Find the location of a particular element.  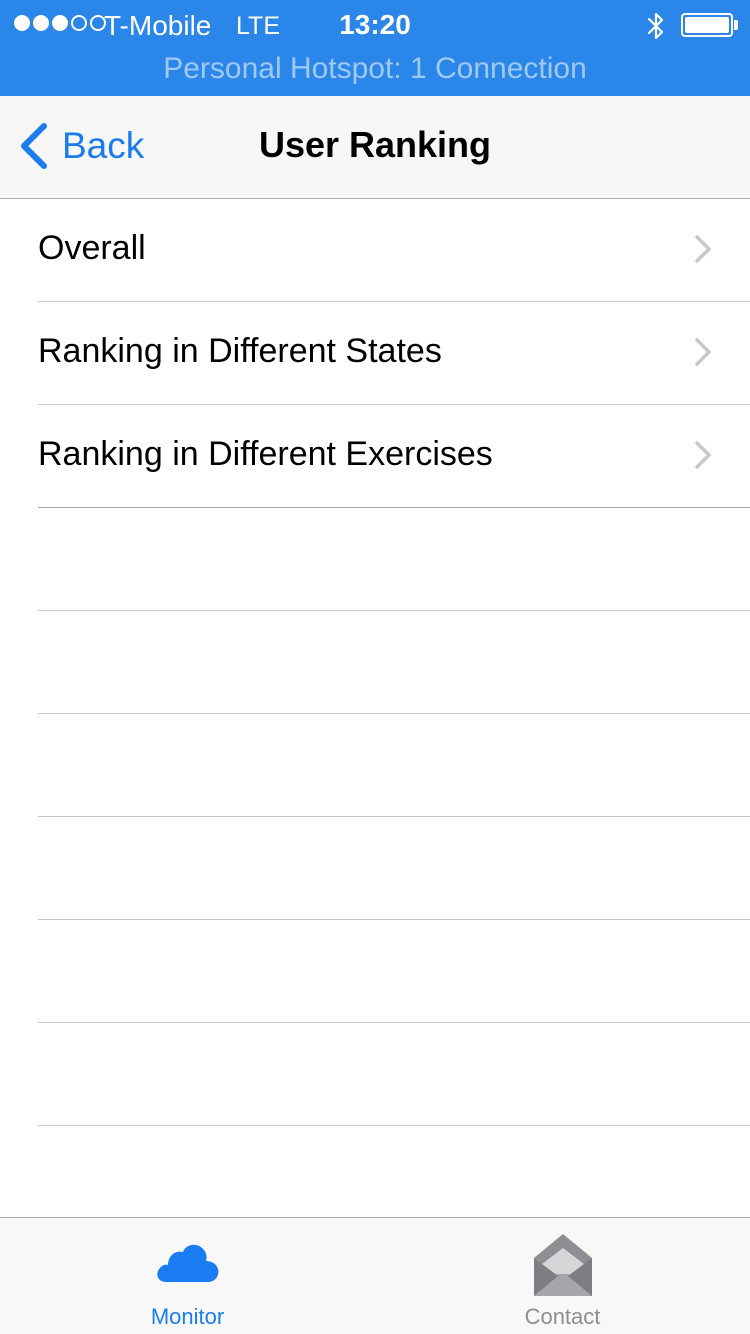

row-divider is located at coordinates (394, 1125).